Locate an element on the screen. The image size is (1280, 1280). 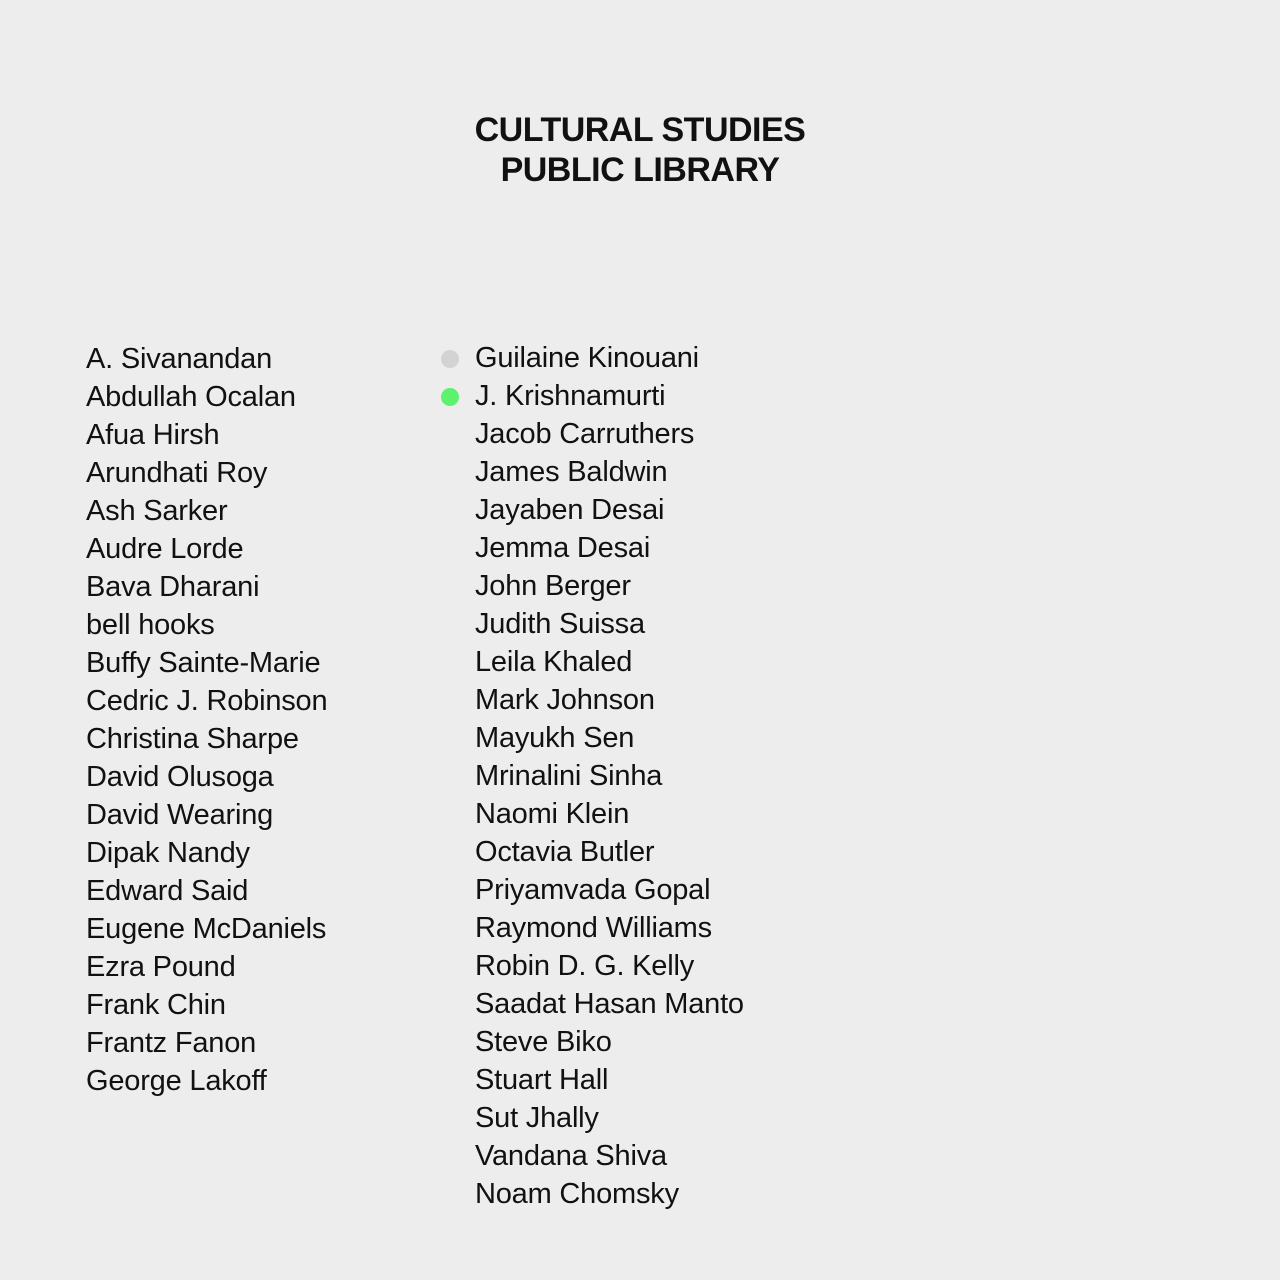
author-link: Cedric J. Robinson is located at coordinates (207, 701).